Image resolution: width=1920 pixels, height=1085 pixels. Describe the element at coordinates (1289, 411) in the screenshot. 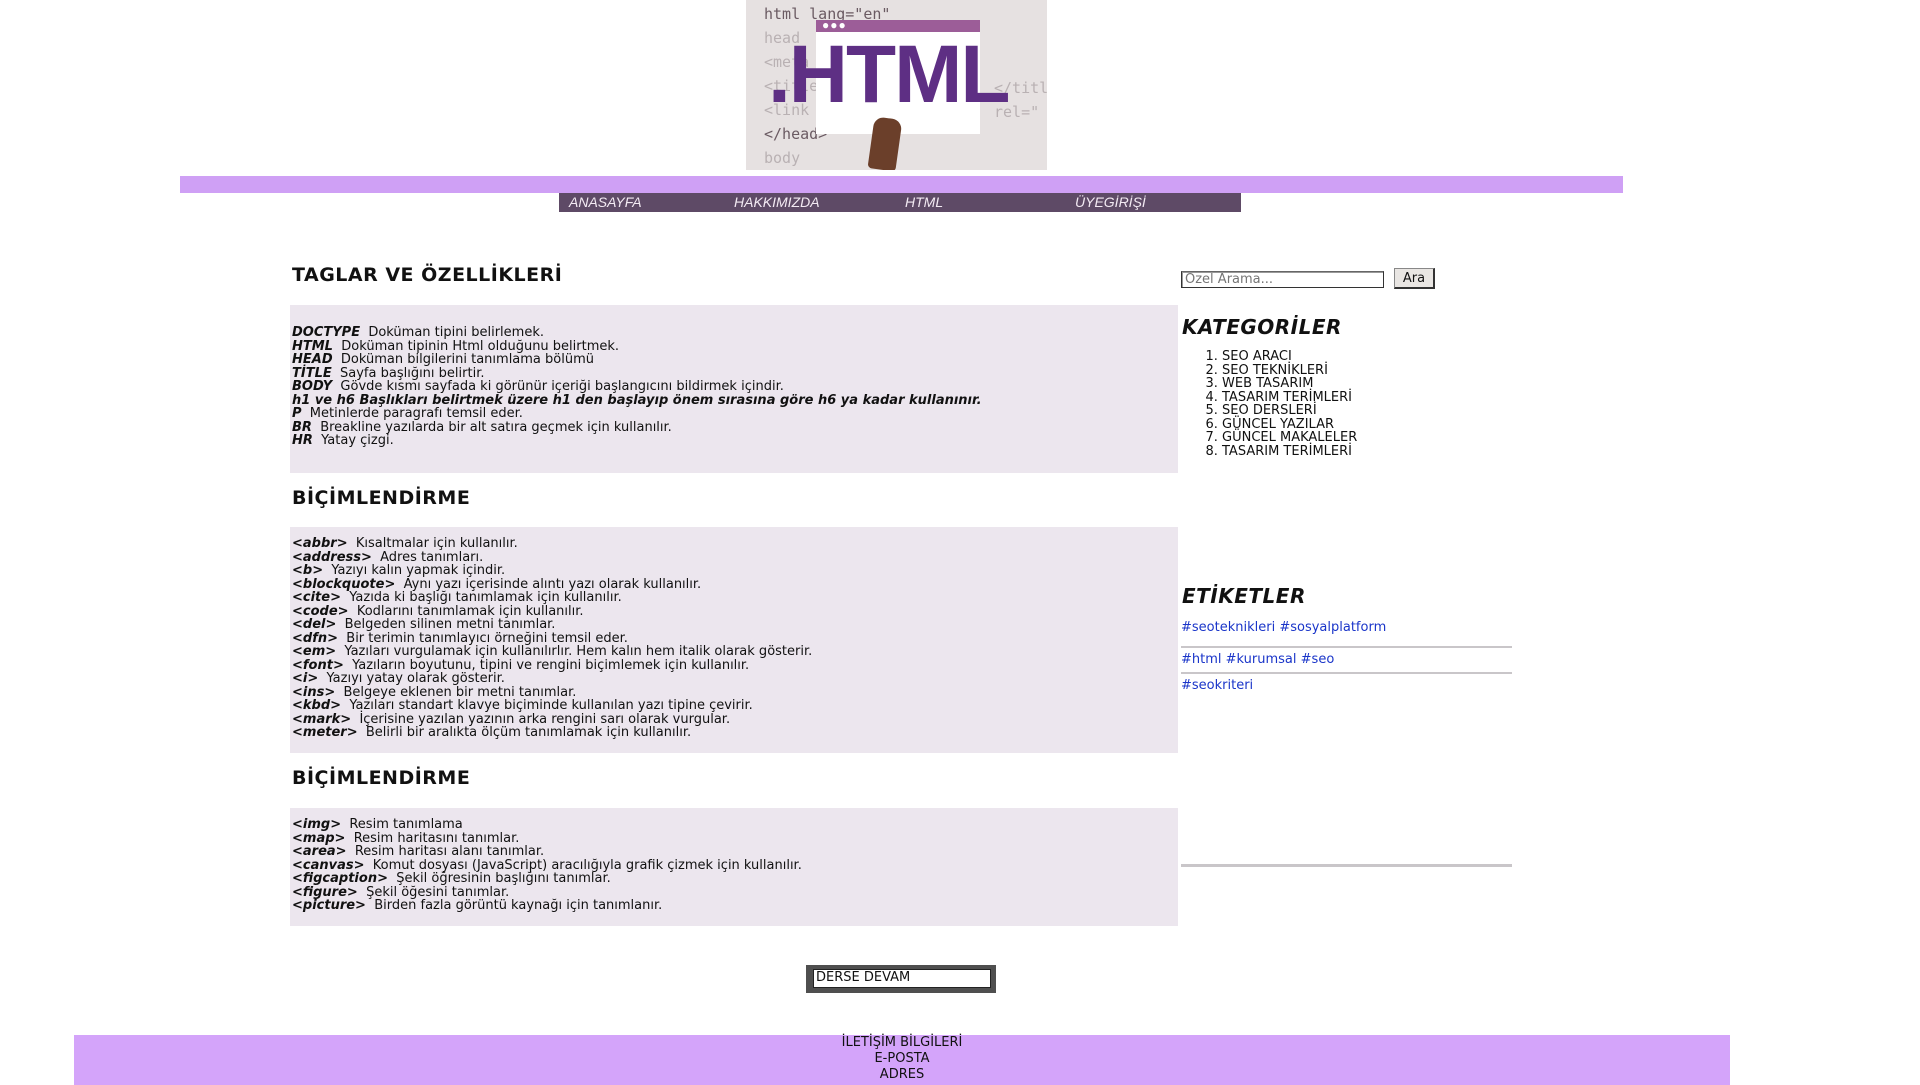

I see `category-item: SEO DERSLERİ` at that location.